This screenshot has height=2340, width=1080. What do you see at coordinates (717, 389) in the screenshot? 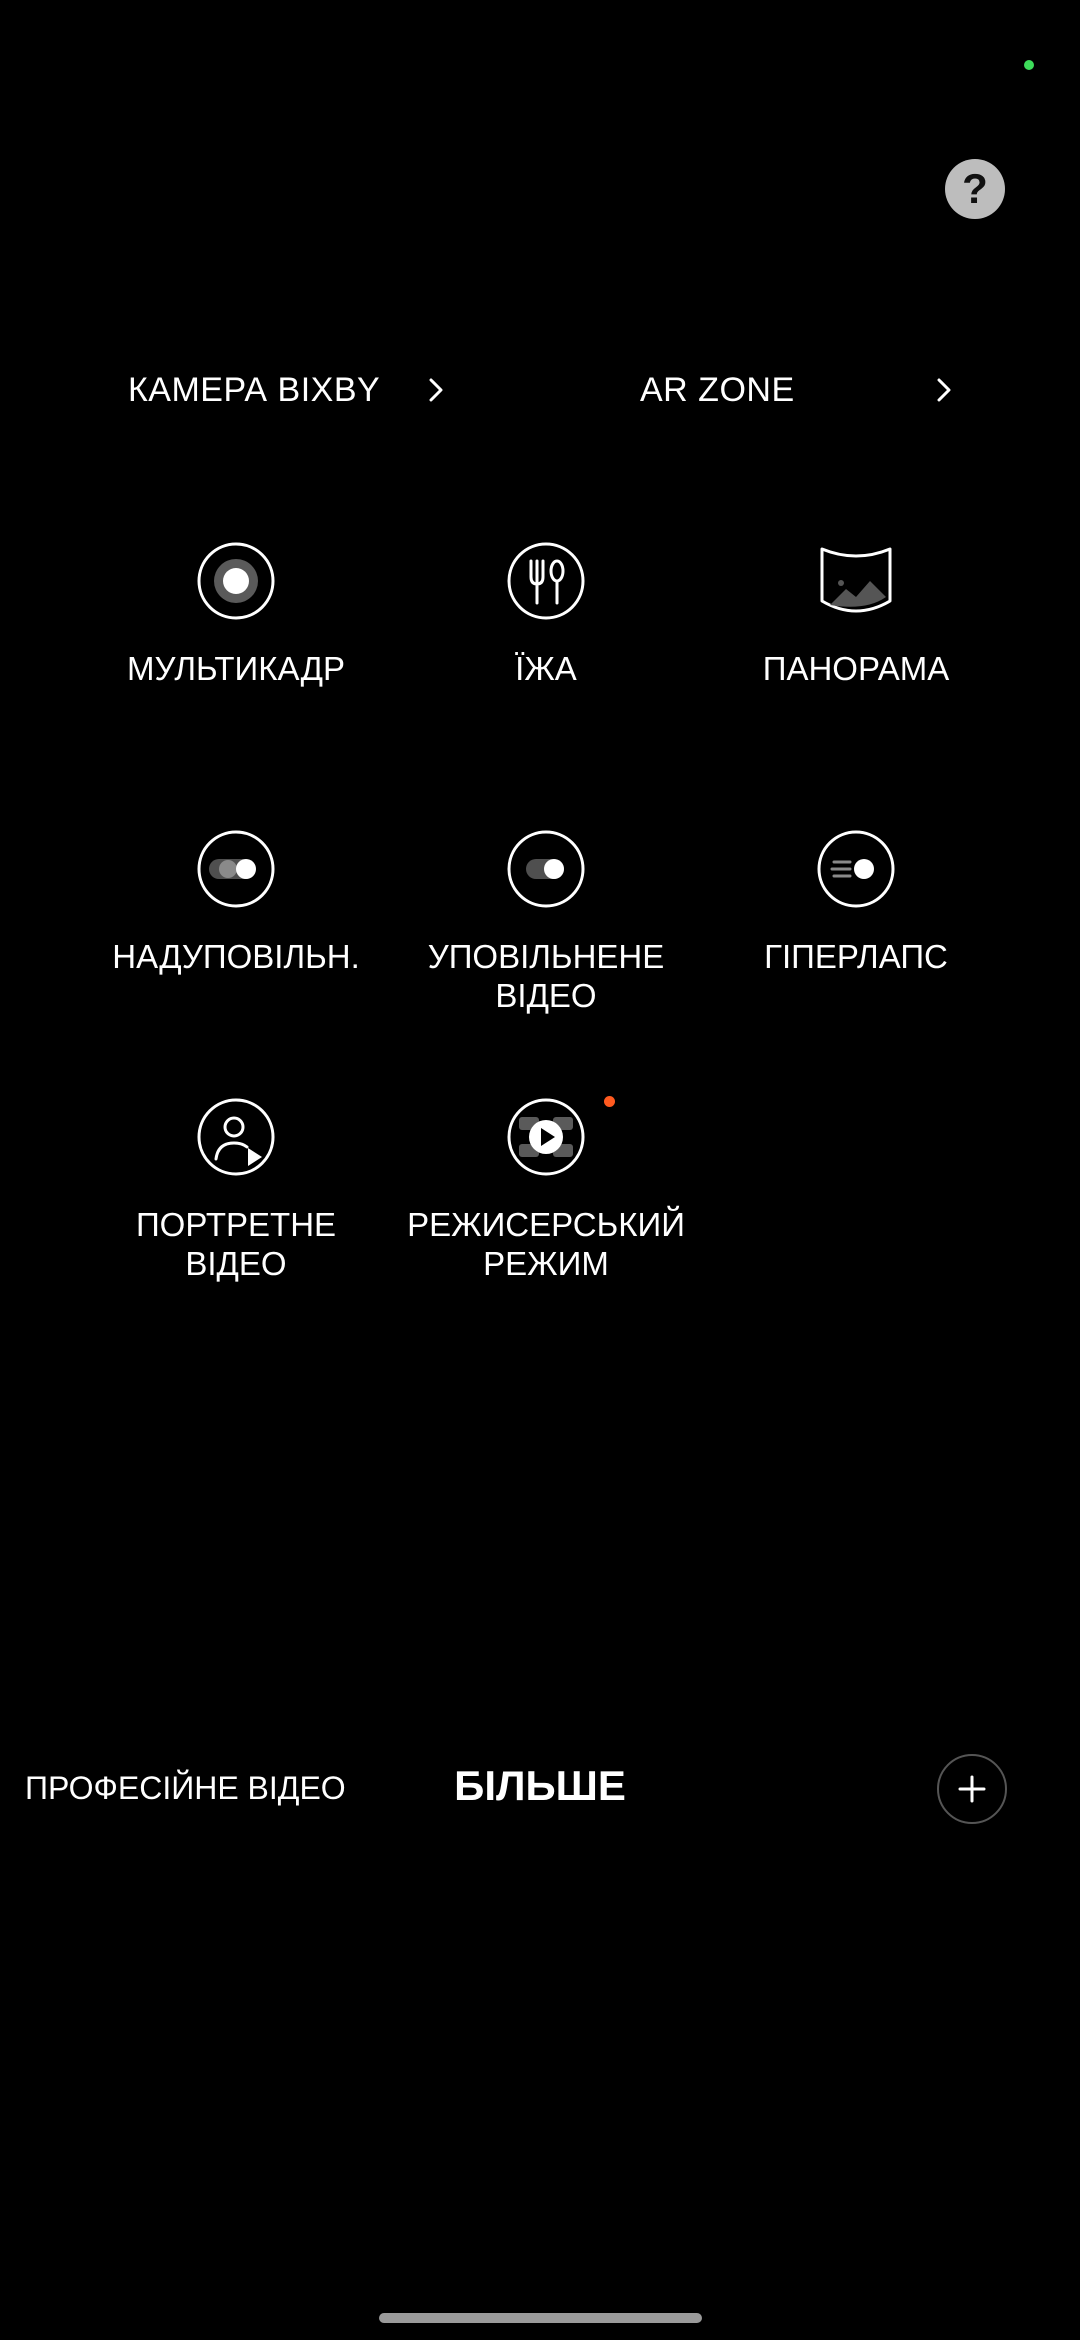
I see `ar-zone-label: AR ZONE` at bounding box center [717, 389].